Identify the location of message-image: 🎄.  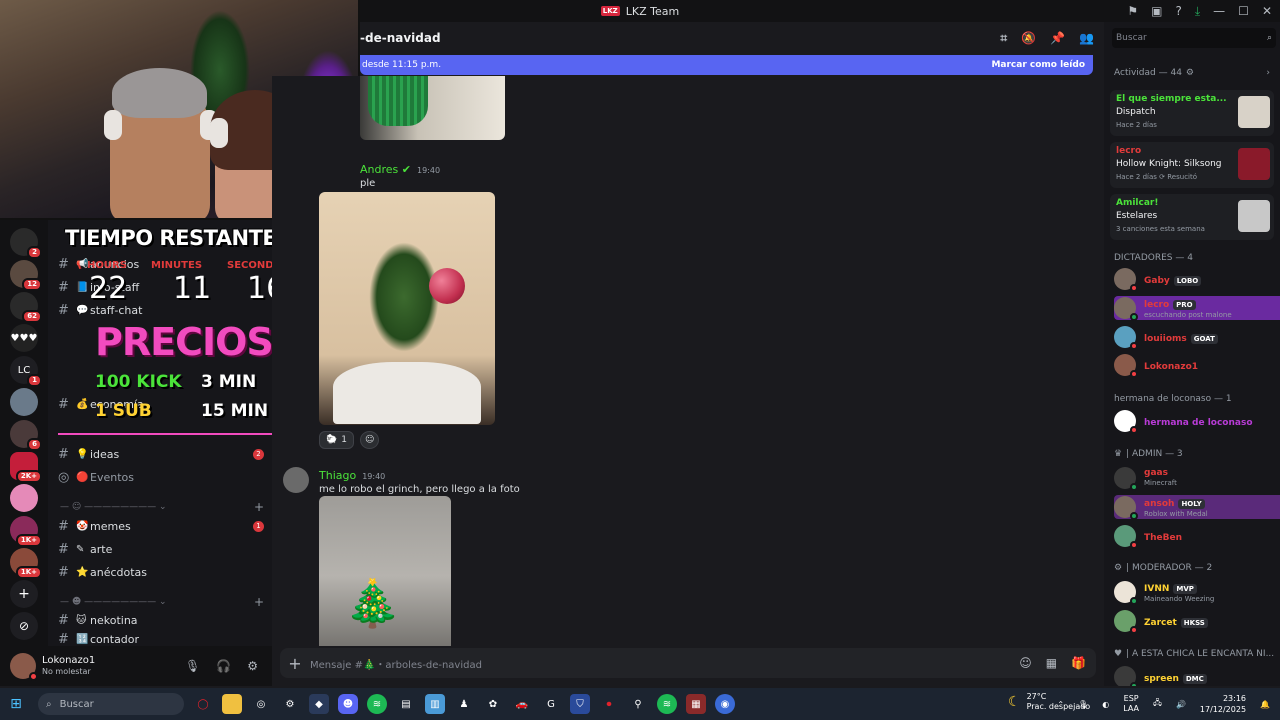
(385, 571).